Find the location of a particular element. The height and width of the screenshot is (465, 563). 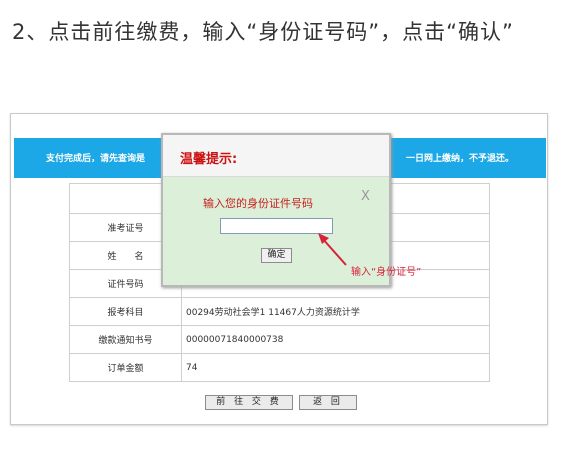

instruction-heading: 2、点击前往缴费，输入“身份证号码”，点击“确认” is located at coordinates (263, 32).